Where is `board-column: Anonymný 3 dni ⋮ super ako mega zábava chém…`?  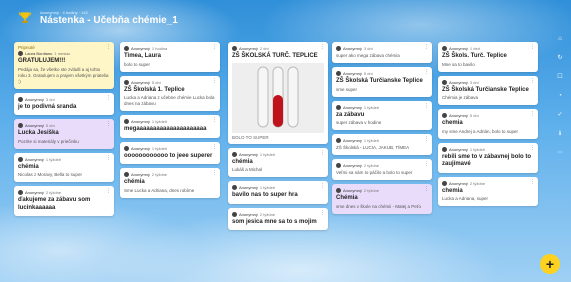 board-column: Anonymný 3 dni ⋮ super ako mega zábava chém… is located at coordinates (382, 128).